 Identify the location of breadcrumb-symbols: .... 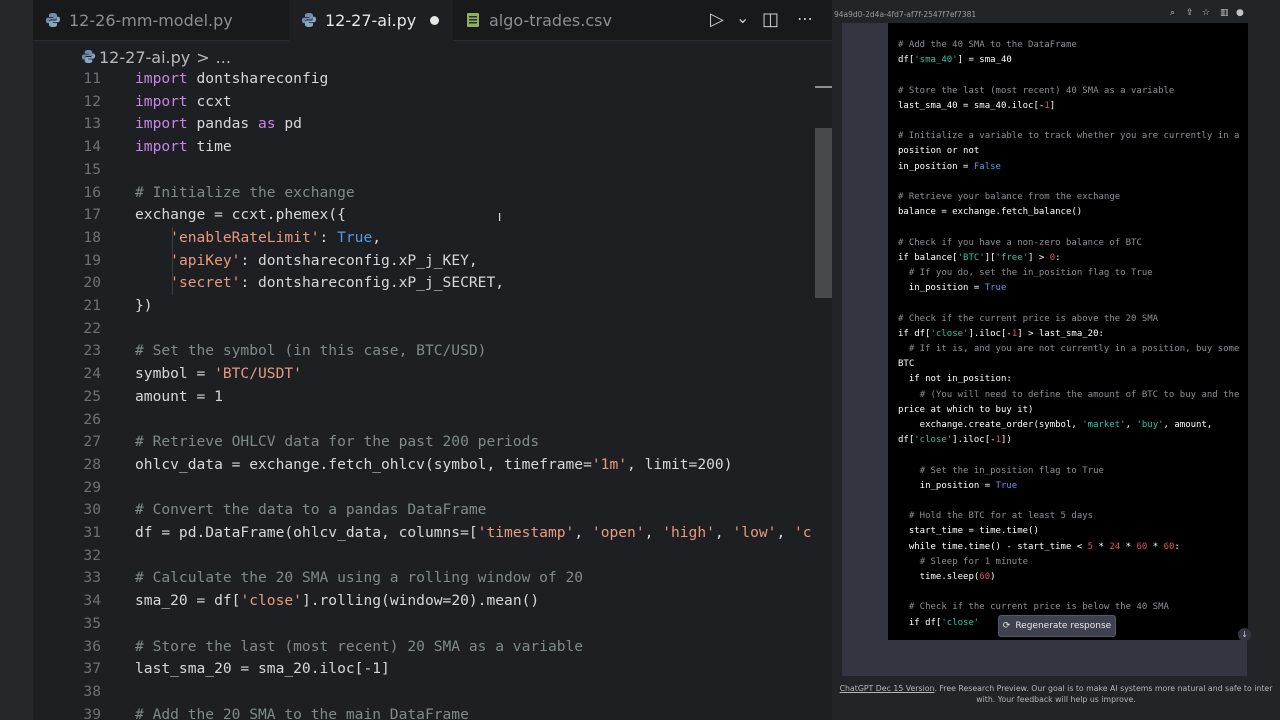
(223, 57).